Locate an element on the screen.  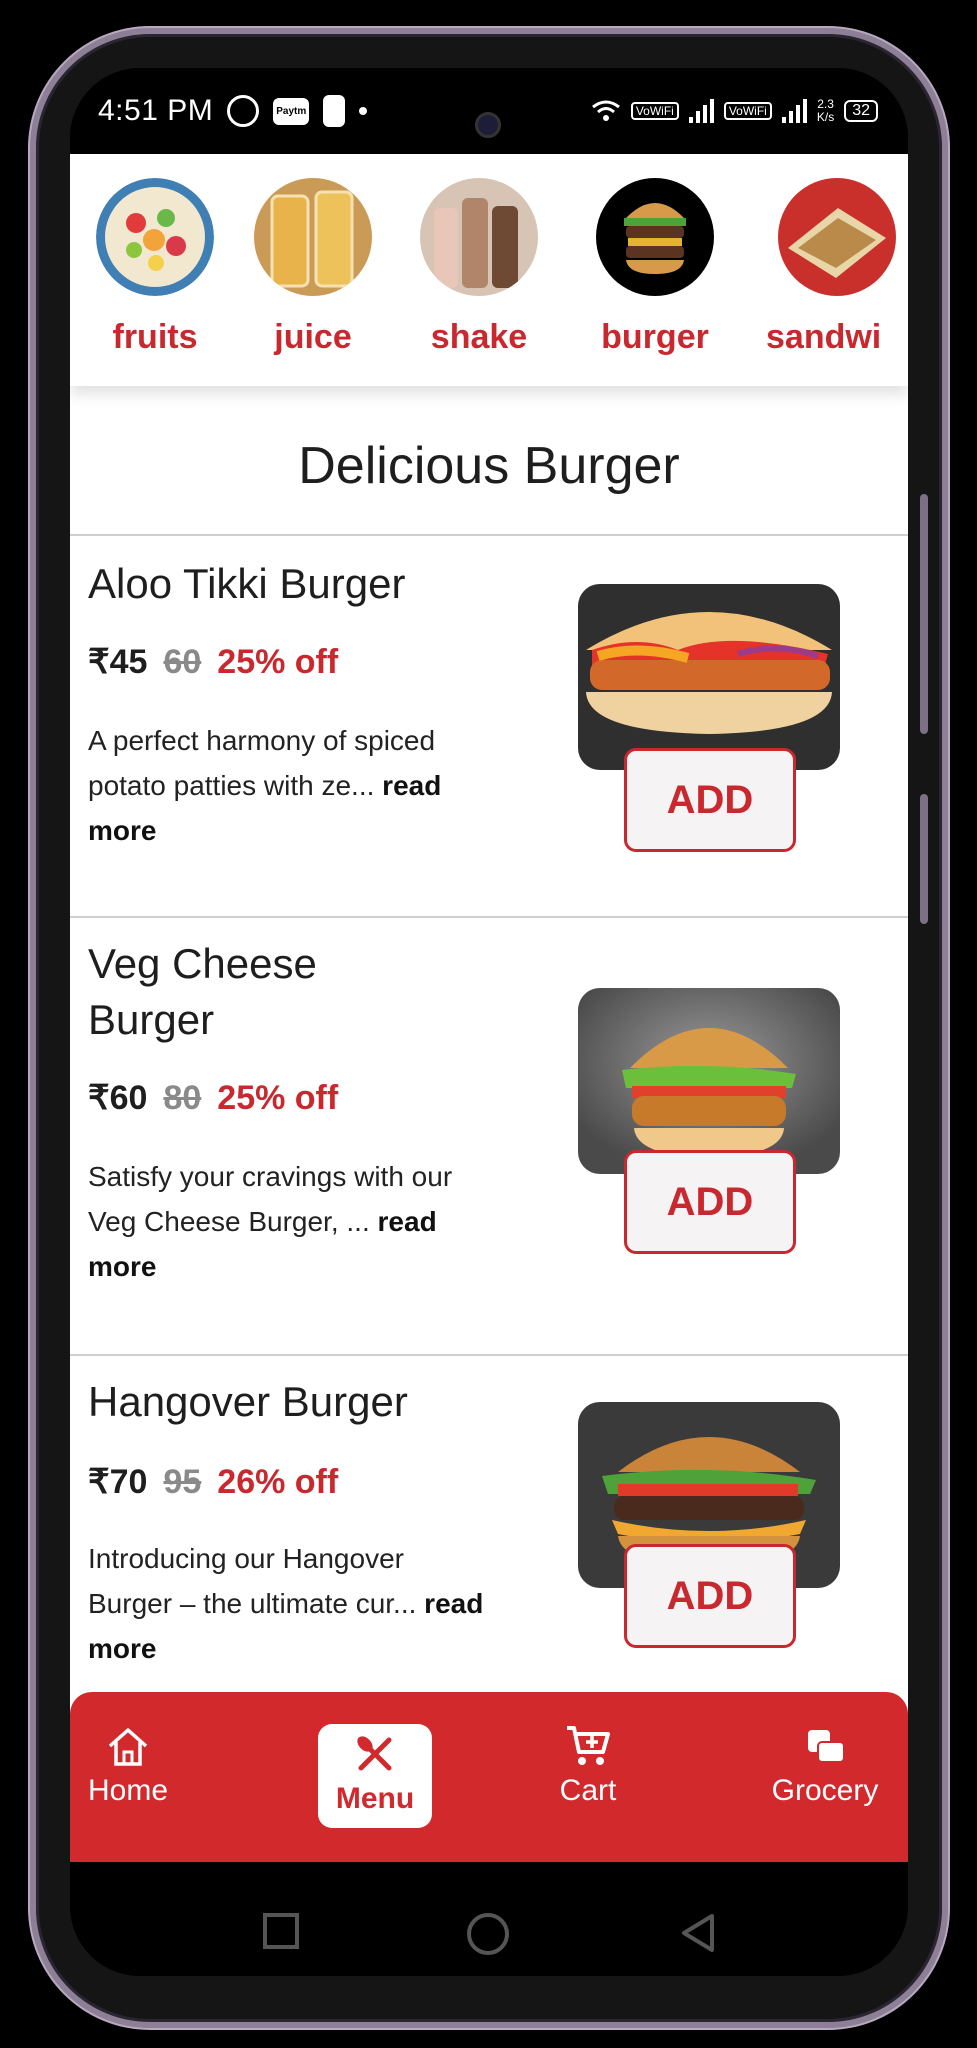
nav-home: Home is located at coordinates (128, 1765).